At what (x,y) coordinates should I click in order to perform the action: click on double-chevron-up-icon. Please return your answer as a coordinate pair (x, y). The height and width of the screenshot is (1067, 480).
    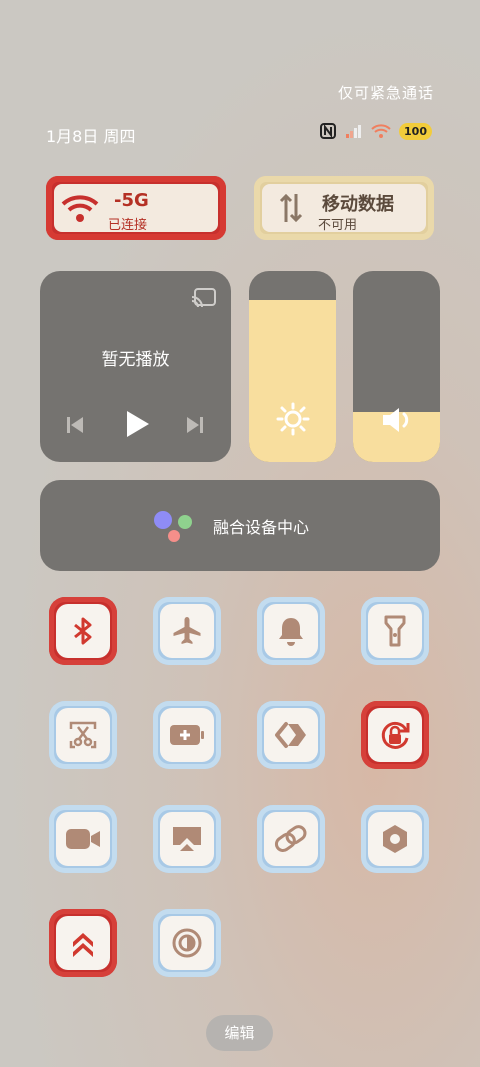
    Looking at the image, I should click on (83, 945).